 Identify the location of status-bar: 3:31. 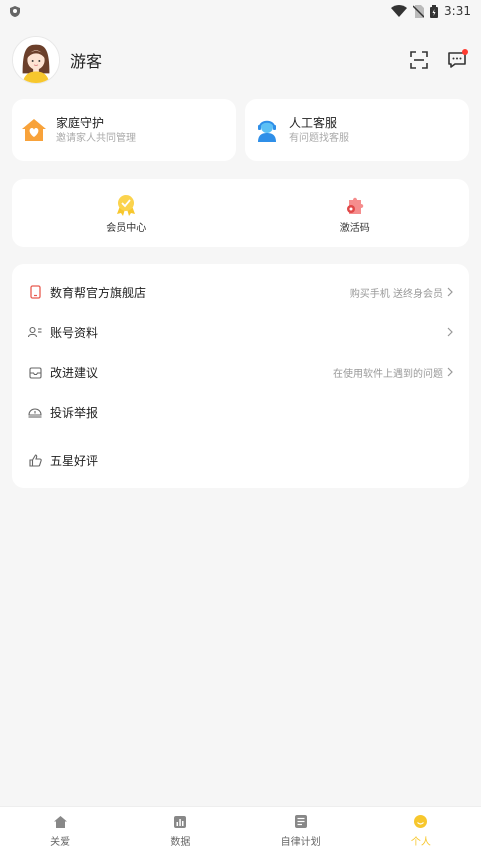
(240, 11).